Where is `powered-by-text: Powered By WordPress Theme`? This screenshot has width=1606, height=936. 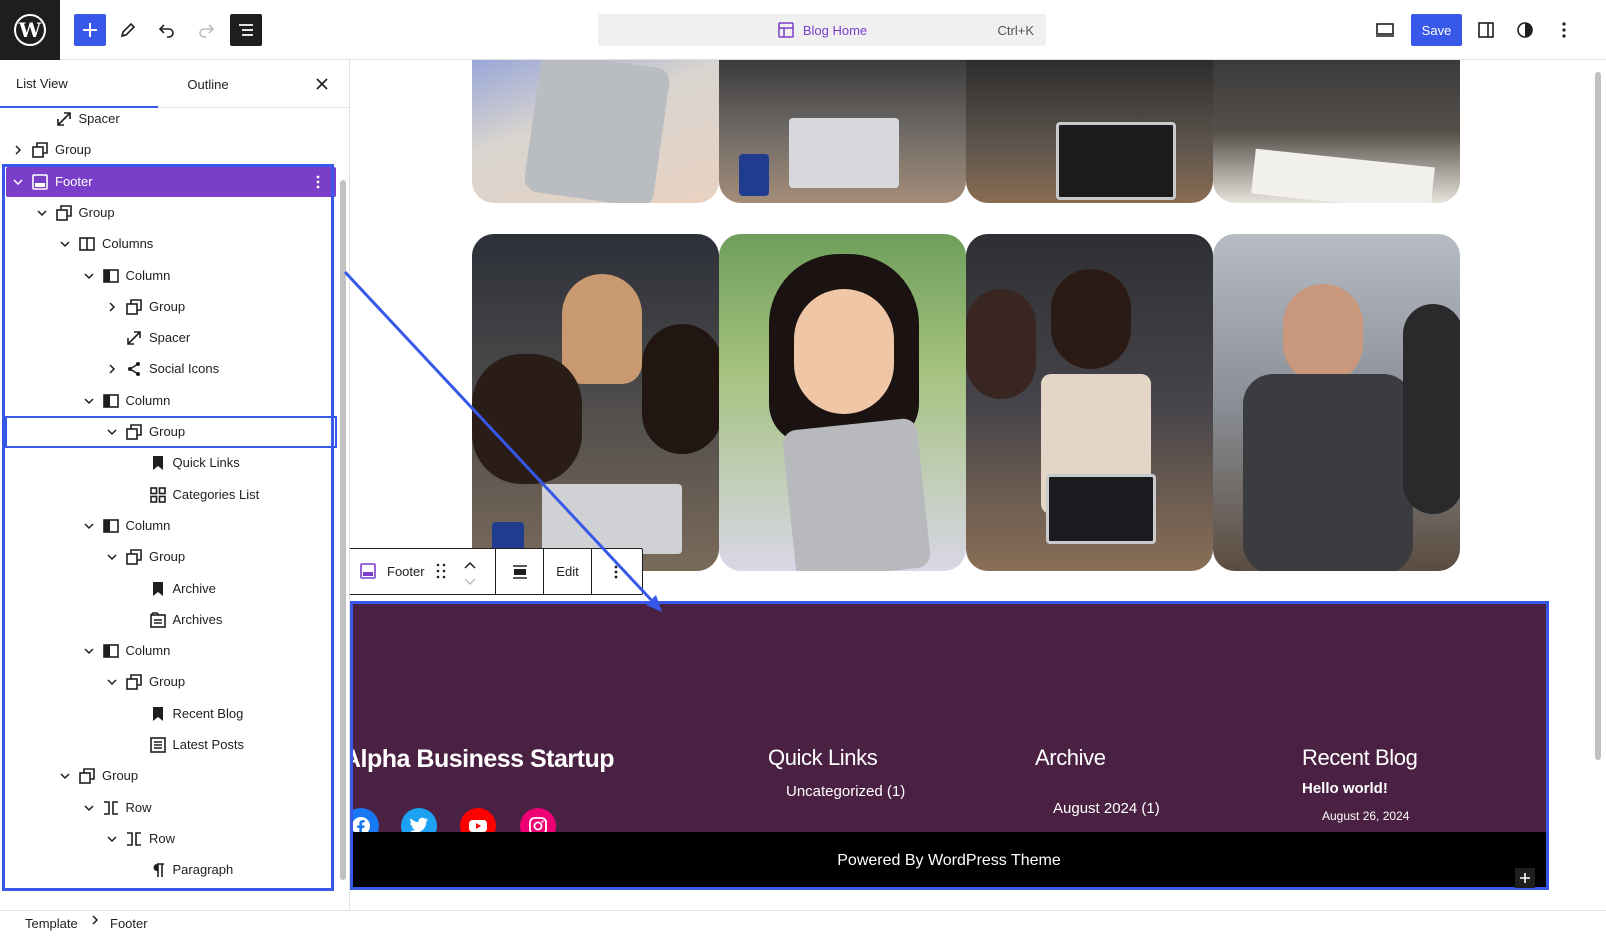
powered-by-text: Powered By WordPress Theme is located at coordinates (949, 861).